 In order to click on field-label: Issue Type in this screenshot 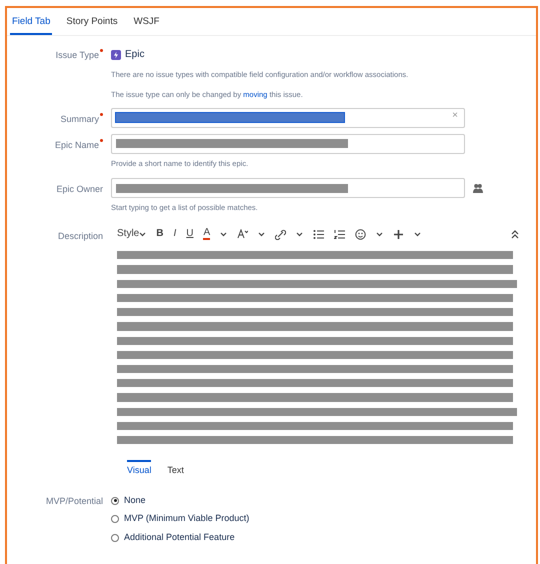, I will do `click(77, 55)`.